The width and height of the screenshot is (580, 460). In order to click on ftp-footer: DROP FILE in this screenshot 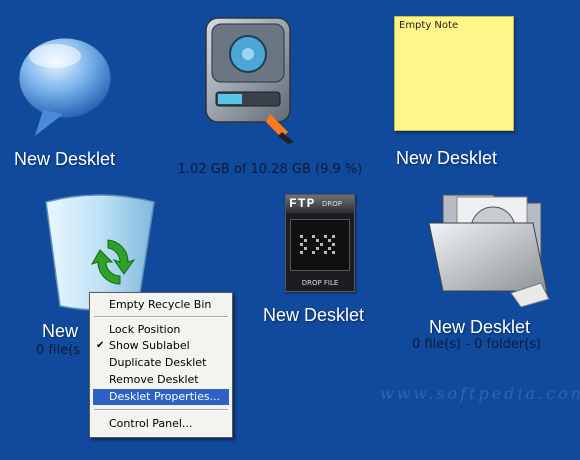, I will do `click(320, 283)`.